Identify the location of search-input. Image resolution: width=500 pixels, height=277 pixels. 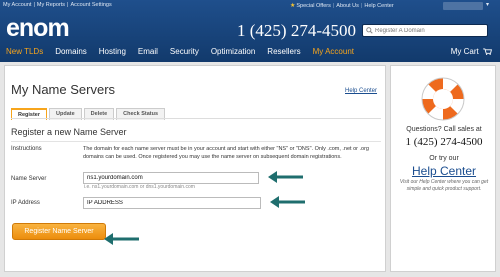
(430, 30).